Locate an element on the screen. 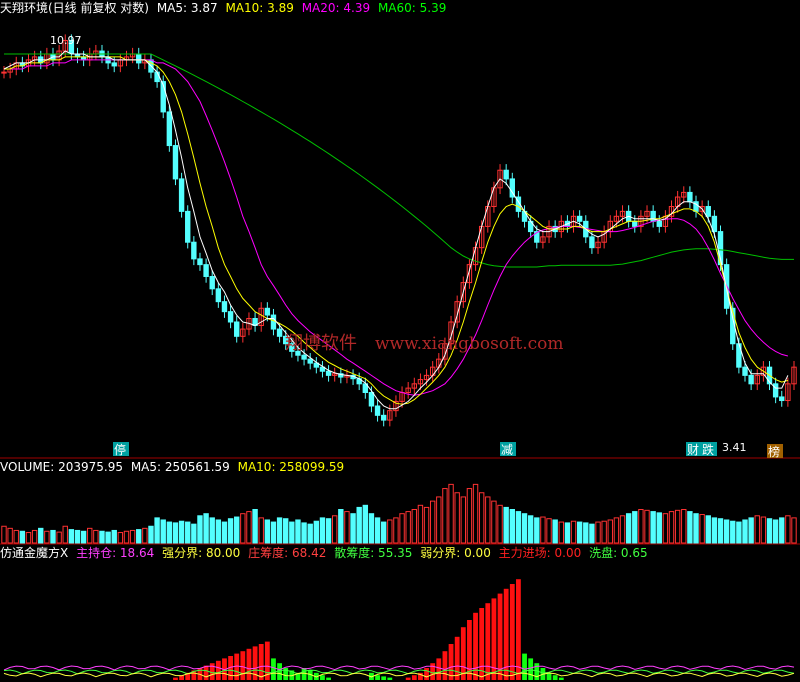 Image resolution: width=800 pixels, height=682 pixels. low-label: 3.41 is located at coordinates (734, 447).